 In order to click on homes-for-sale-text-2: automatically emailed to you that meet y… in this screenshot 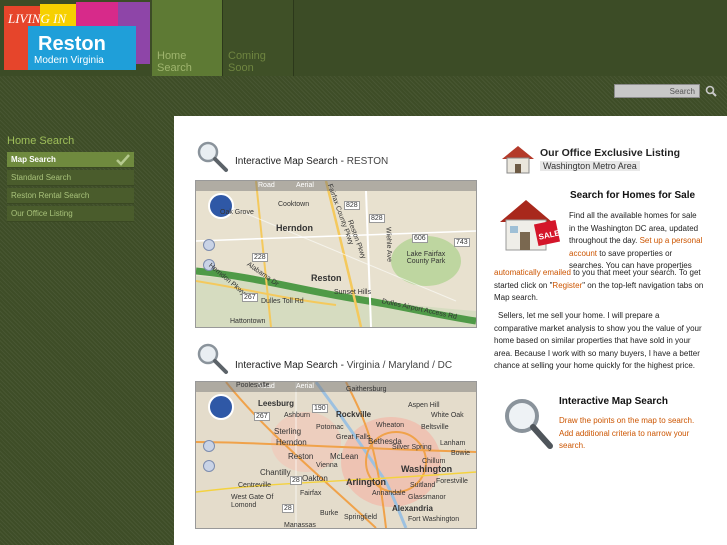, I will do `click(599, 285)`.